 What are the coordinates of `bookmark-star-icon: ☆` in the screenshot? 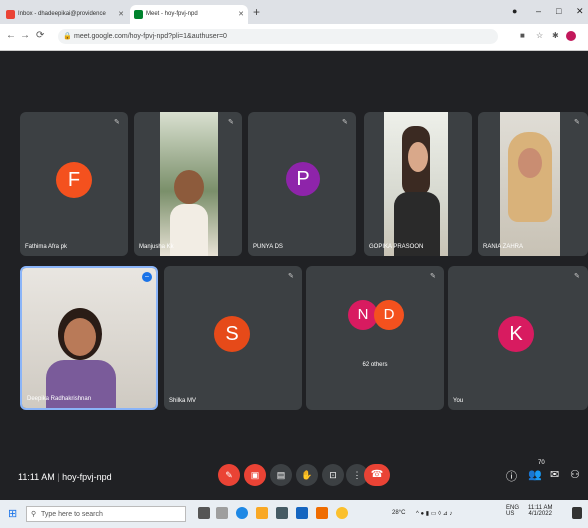 It's located at (539, 35).